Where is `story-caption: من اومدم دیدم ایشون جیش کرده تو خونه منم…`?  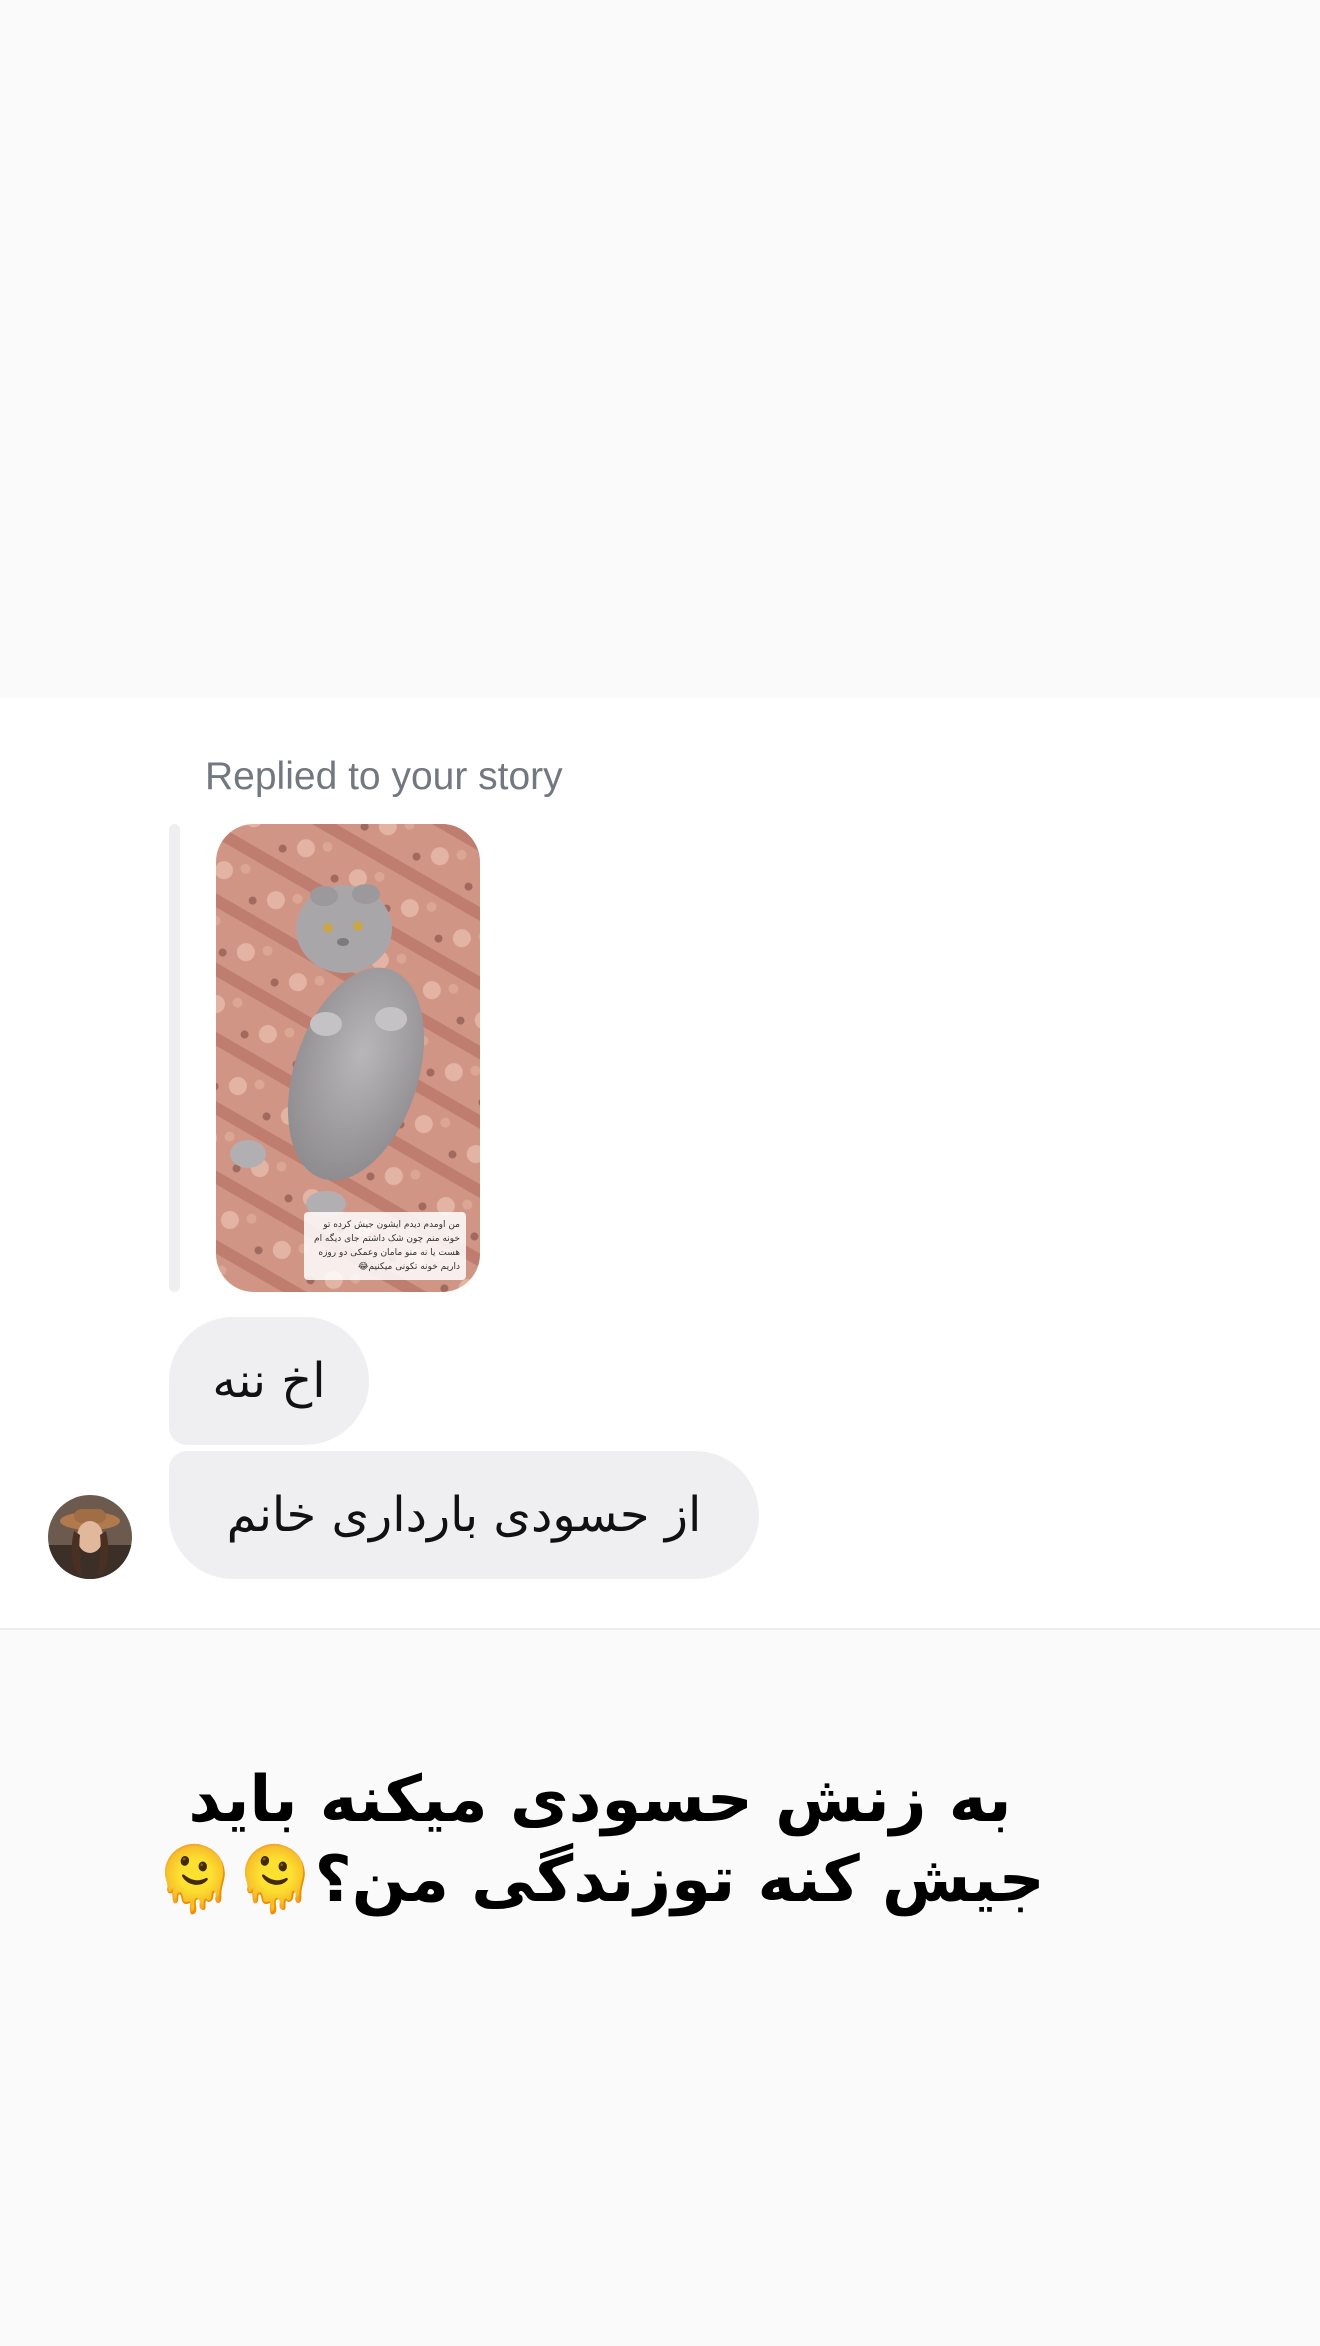 story-caption: من اومدم دیدم ایشون جیش کرده تو خونه منم… is located at coordinates (385, 1246).